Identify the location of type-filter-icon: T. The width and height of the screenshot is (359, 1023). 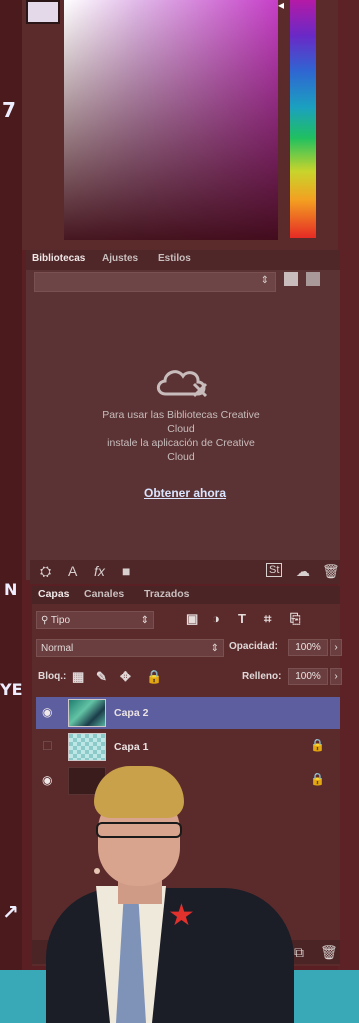
(242, 618).